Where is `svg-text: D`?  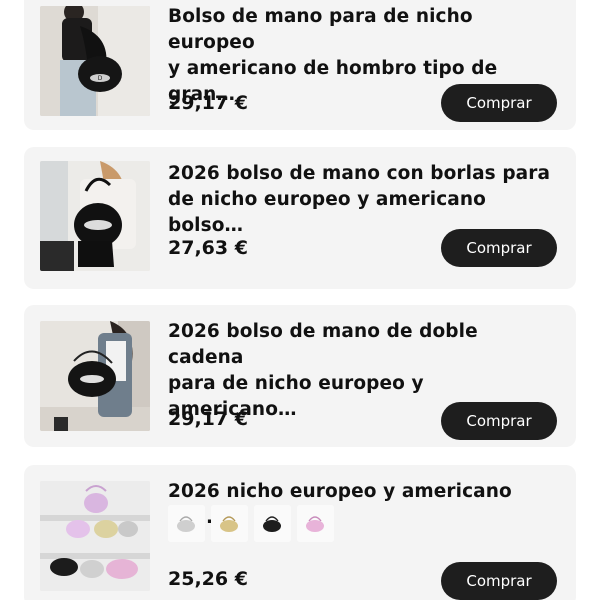
svg-text: D is located at coordinates (100, 78).